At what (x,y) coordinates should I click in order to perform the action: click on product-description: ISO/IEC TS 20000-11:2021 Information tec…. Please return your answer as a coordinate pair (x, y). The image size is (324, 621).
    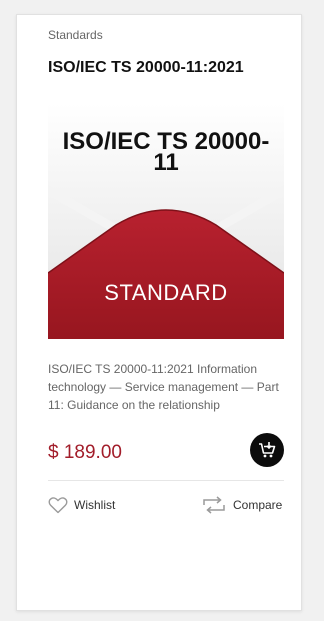
    Looking at the image, I should click on (163, 387).